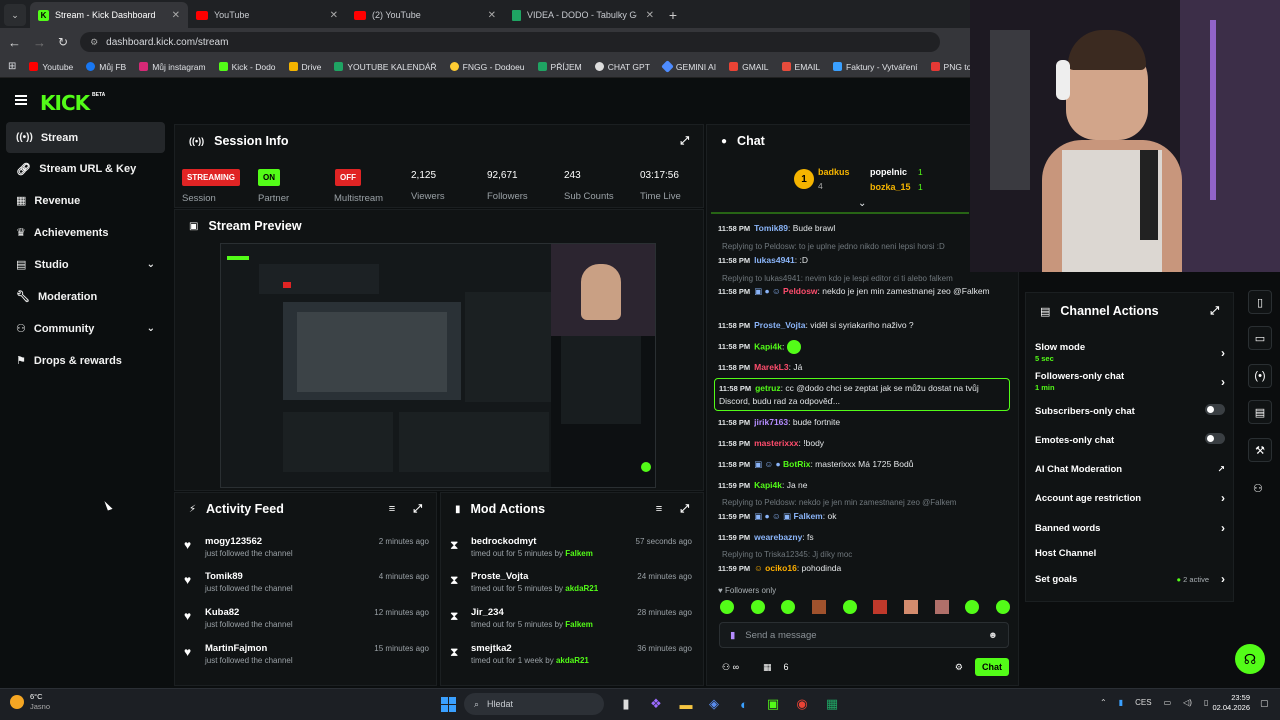 Image resolution: width=1280 pixels, height=720 pixels. I want to click on followers-only-setting: Followers-only chat 1 min ›, so click(1130, 381).